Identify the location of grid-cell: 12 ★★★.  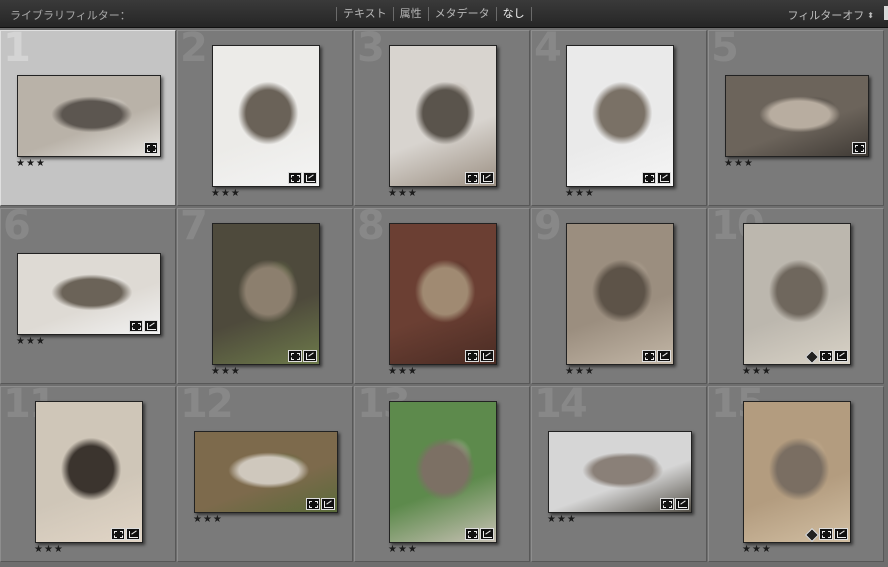
(265, 474).